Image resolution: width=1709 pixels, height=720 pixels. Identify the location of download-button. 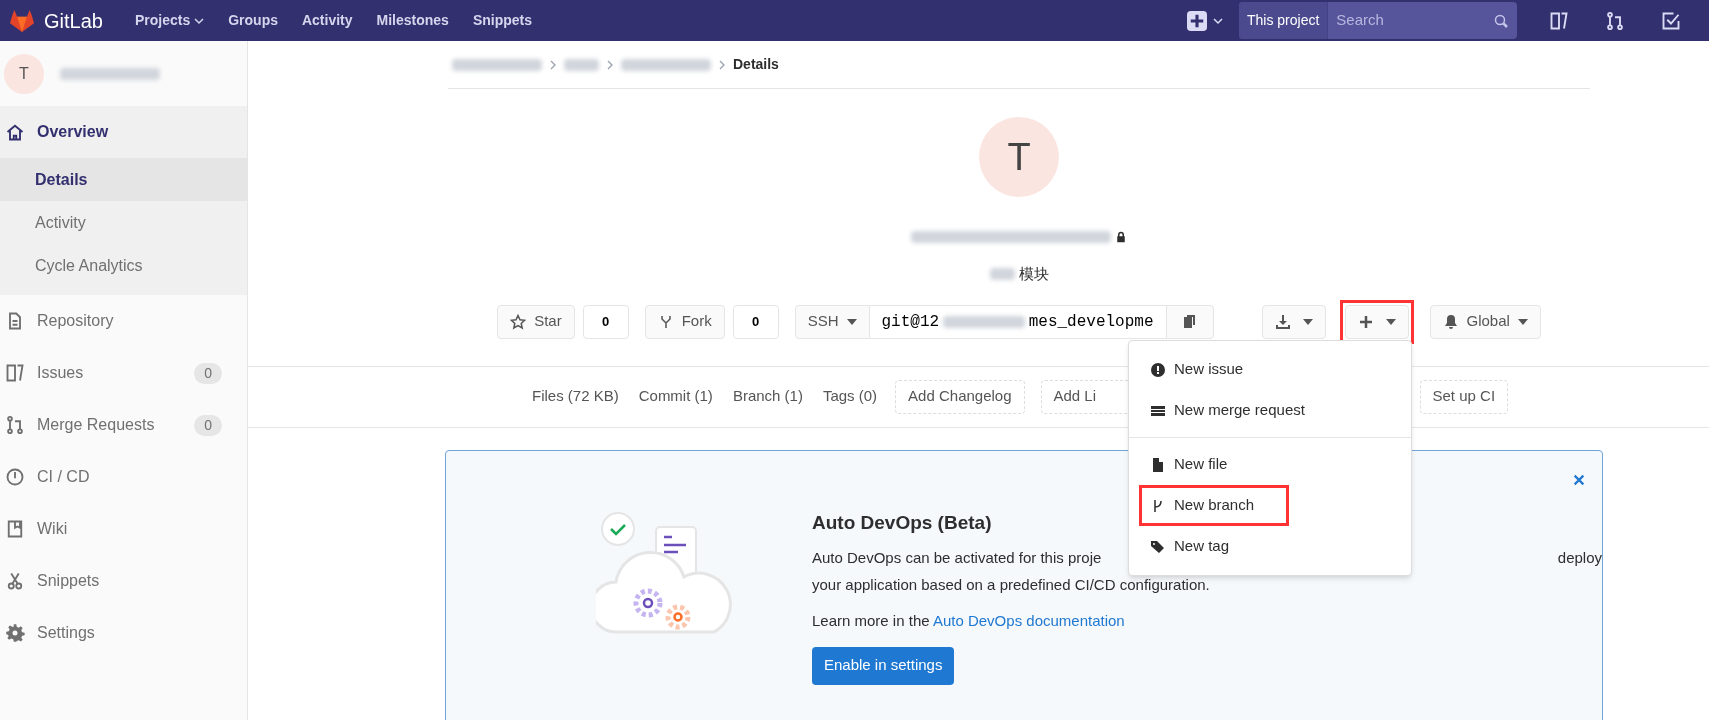
(1293, 321).